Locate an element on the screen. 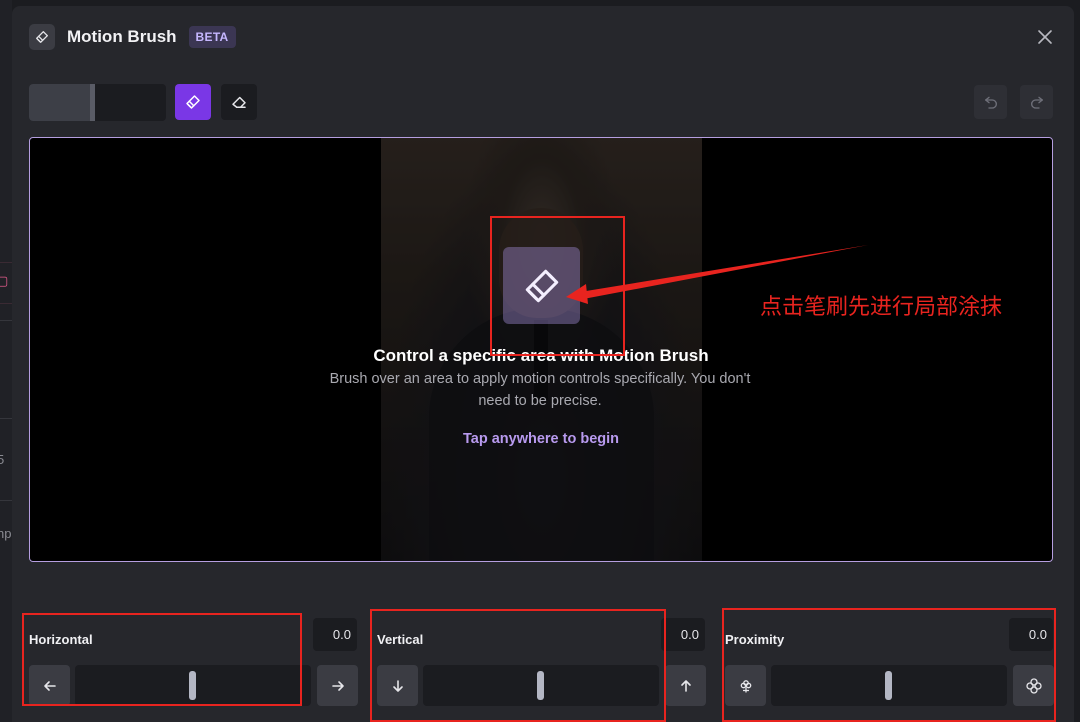  annotation-note: 点击笔刷先进行局部涂抹 is located at coordinates (881, 307).